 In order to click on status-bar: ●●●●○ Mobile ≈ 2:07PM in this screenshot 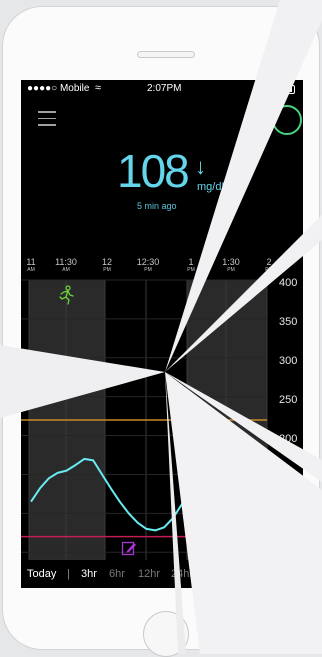, I will do `click(162, 89)`.